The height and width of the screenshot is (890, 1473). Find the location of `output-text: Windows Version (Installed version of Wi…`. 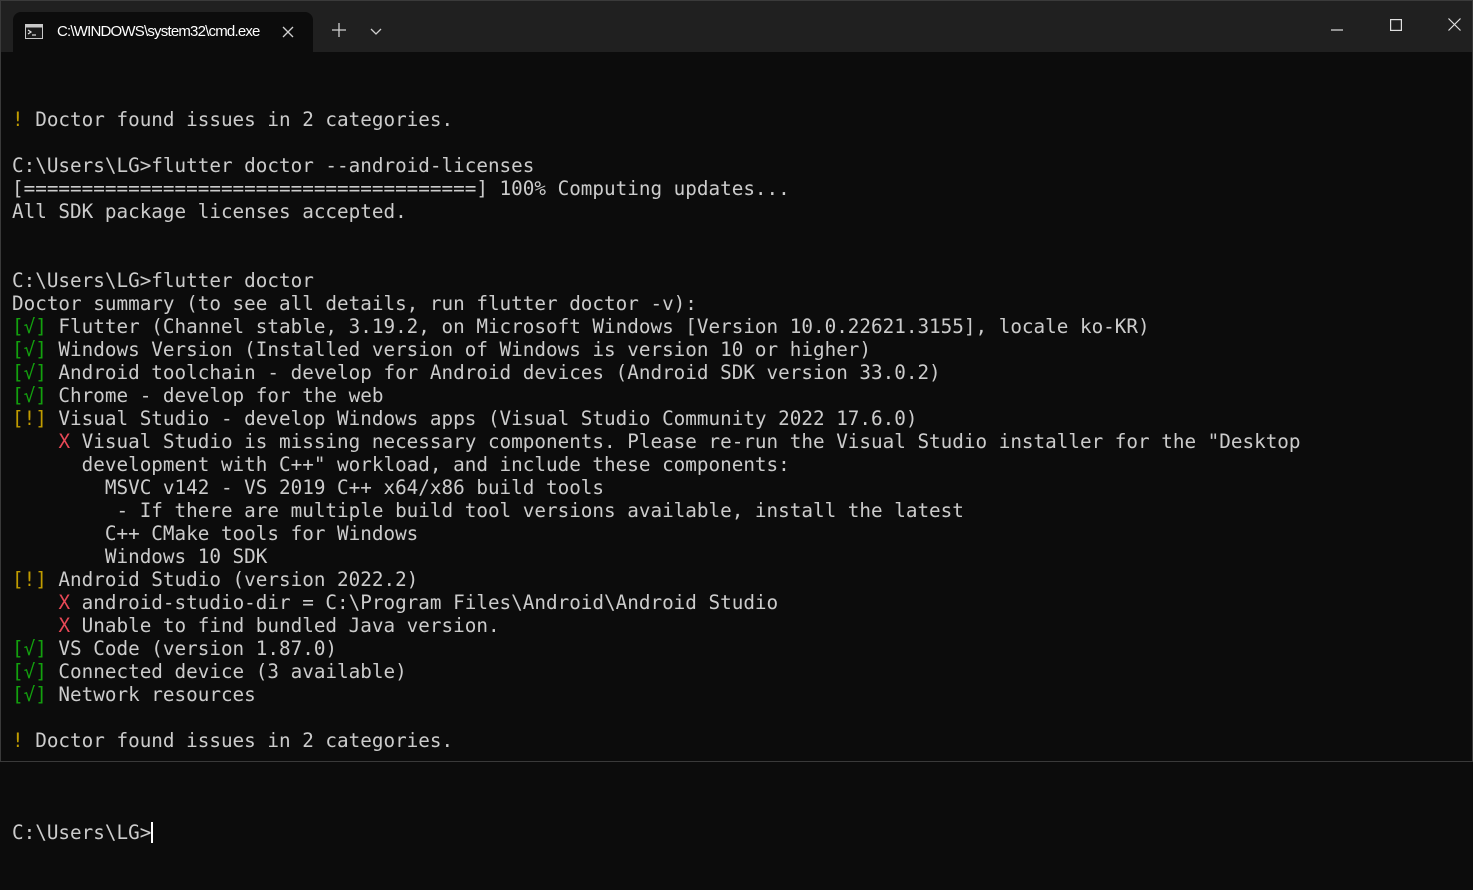

output-text: Windows Version (Installed version of Wi… is located at coordinates (459, 349).